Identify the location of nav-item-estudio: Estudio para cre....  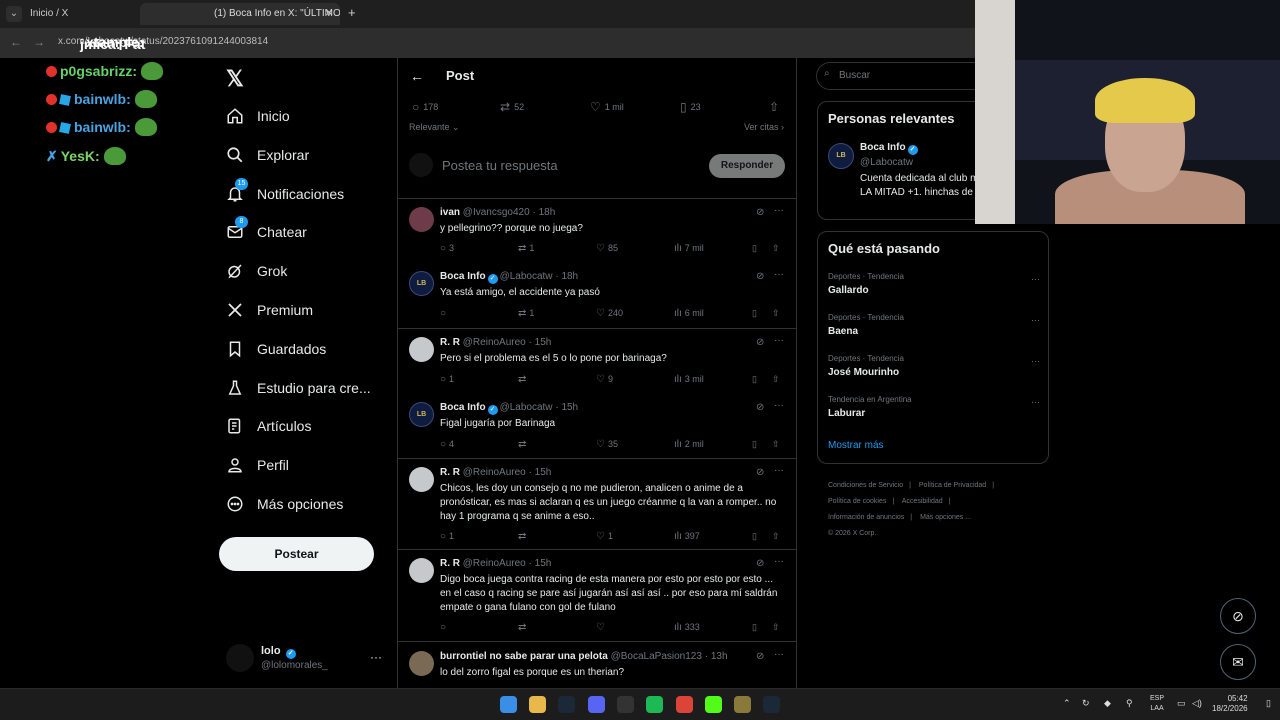
(298, 388).